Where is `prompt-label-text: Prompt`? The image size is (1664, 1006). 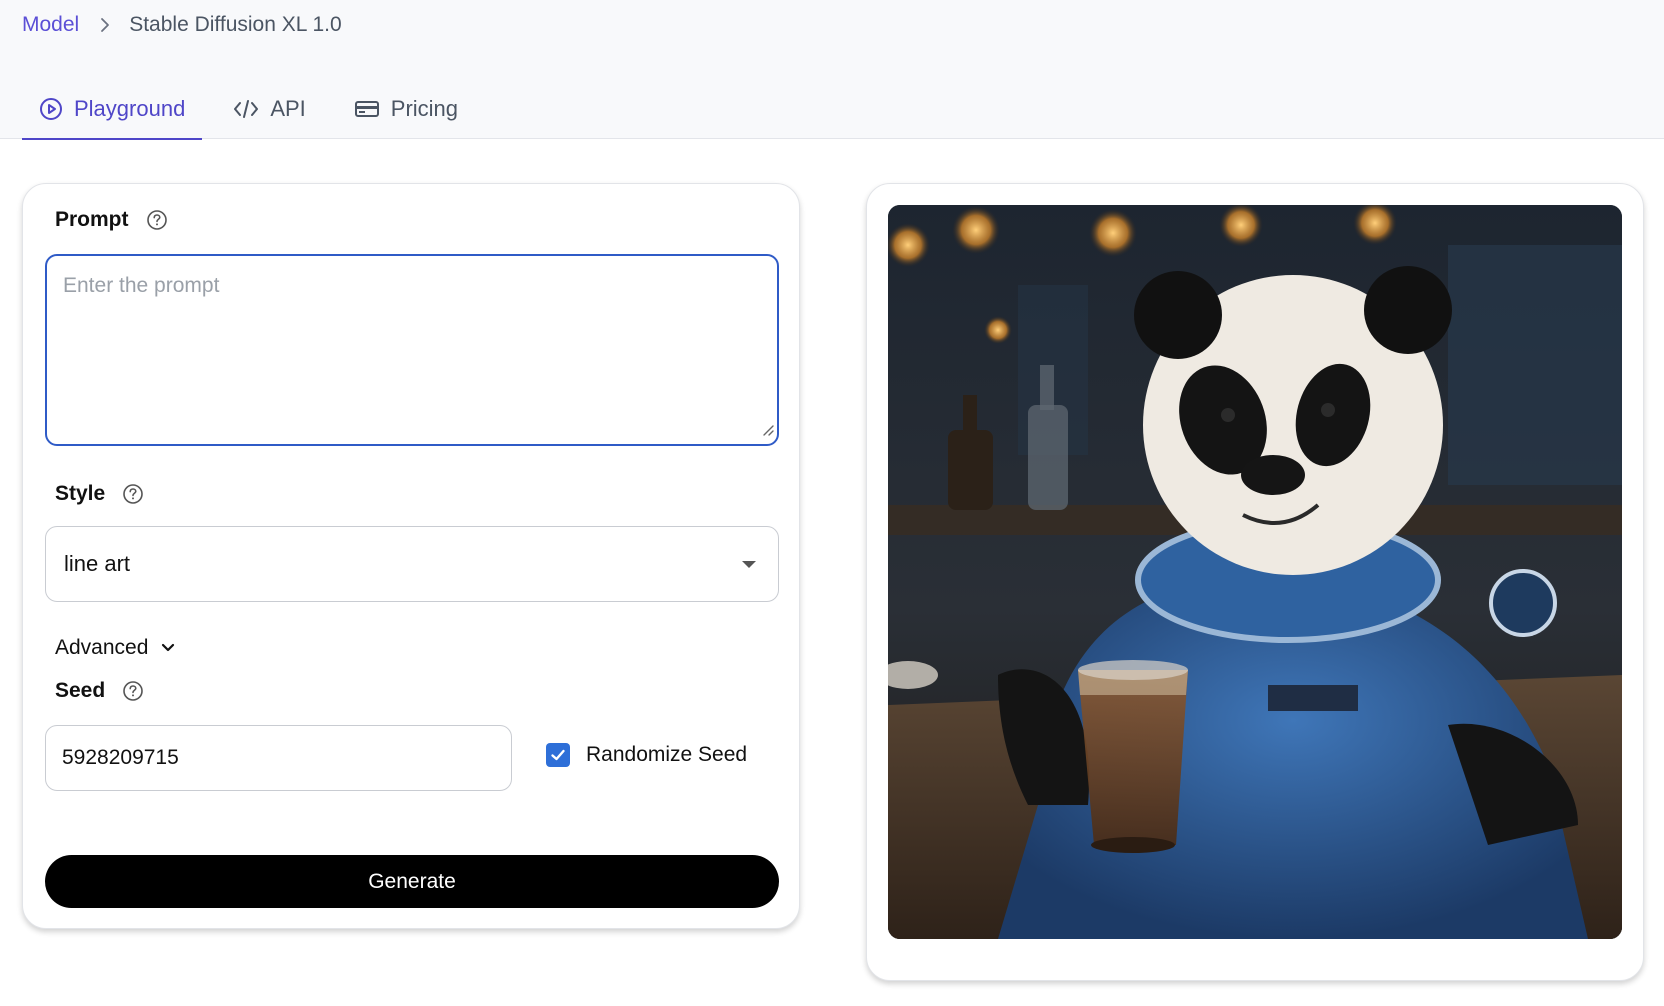
prompt-label-text: Prompt is located at coordinates (92, 219).